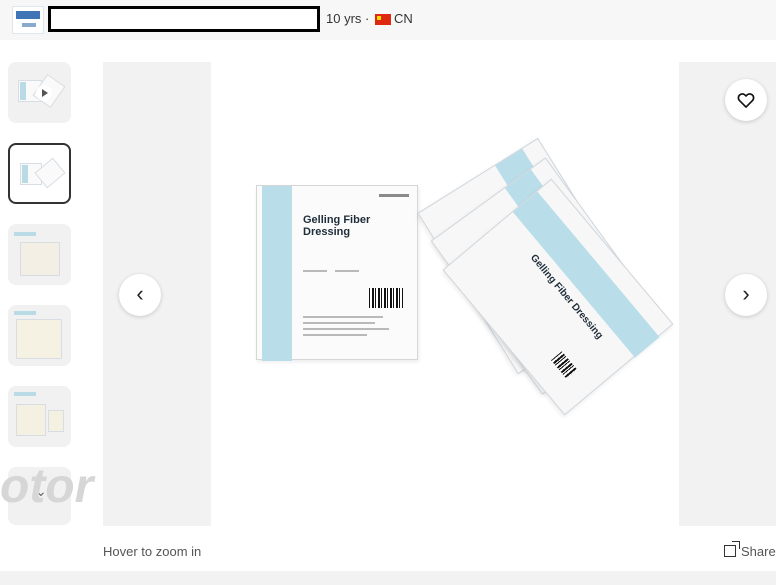 This screenshot has height=585, width=776. I want to click on pouch-barcode, so click(564, 365).